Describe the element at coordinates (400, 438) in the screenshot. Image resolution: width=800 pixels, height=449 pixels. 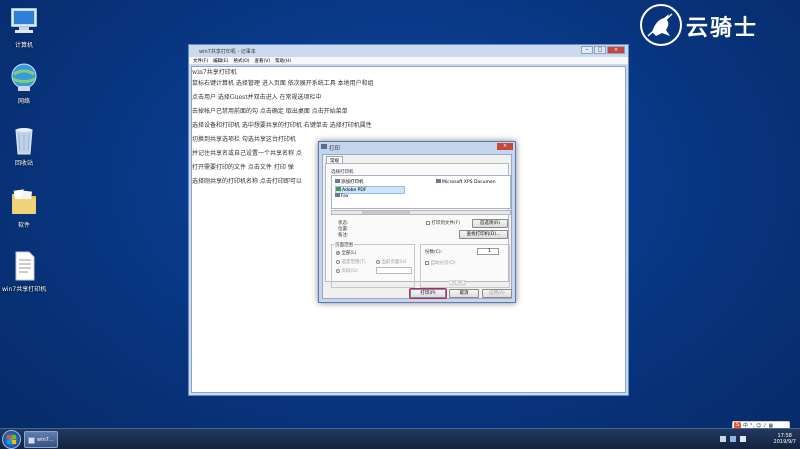
I see `taskbar: win7... 17:58 2019/9/7` at that location.